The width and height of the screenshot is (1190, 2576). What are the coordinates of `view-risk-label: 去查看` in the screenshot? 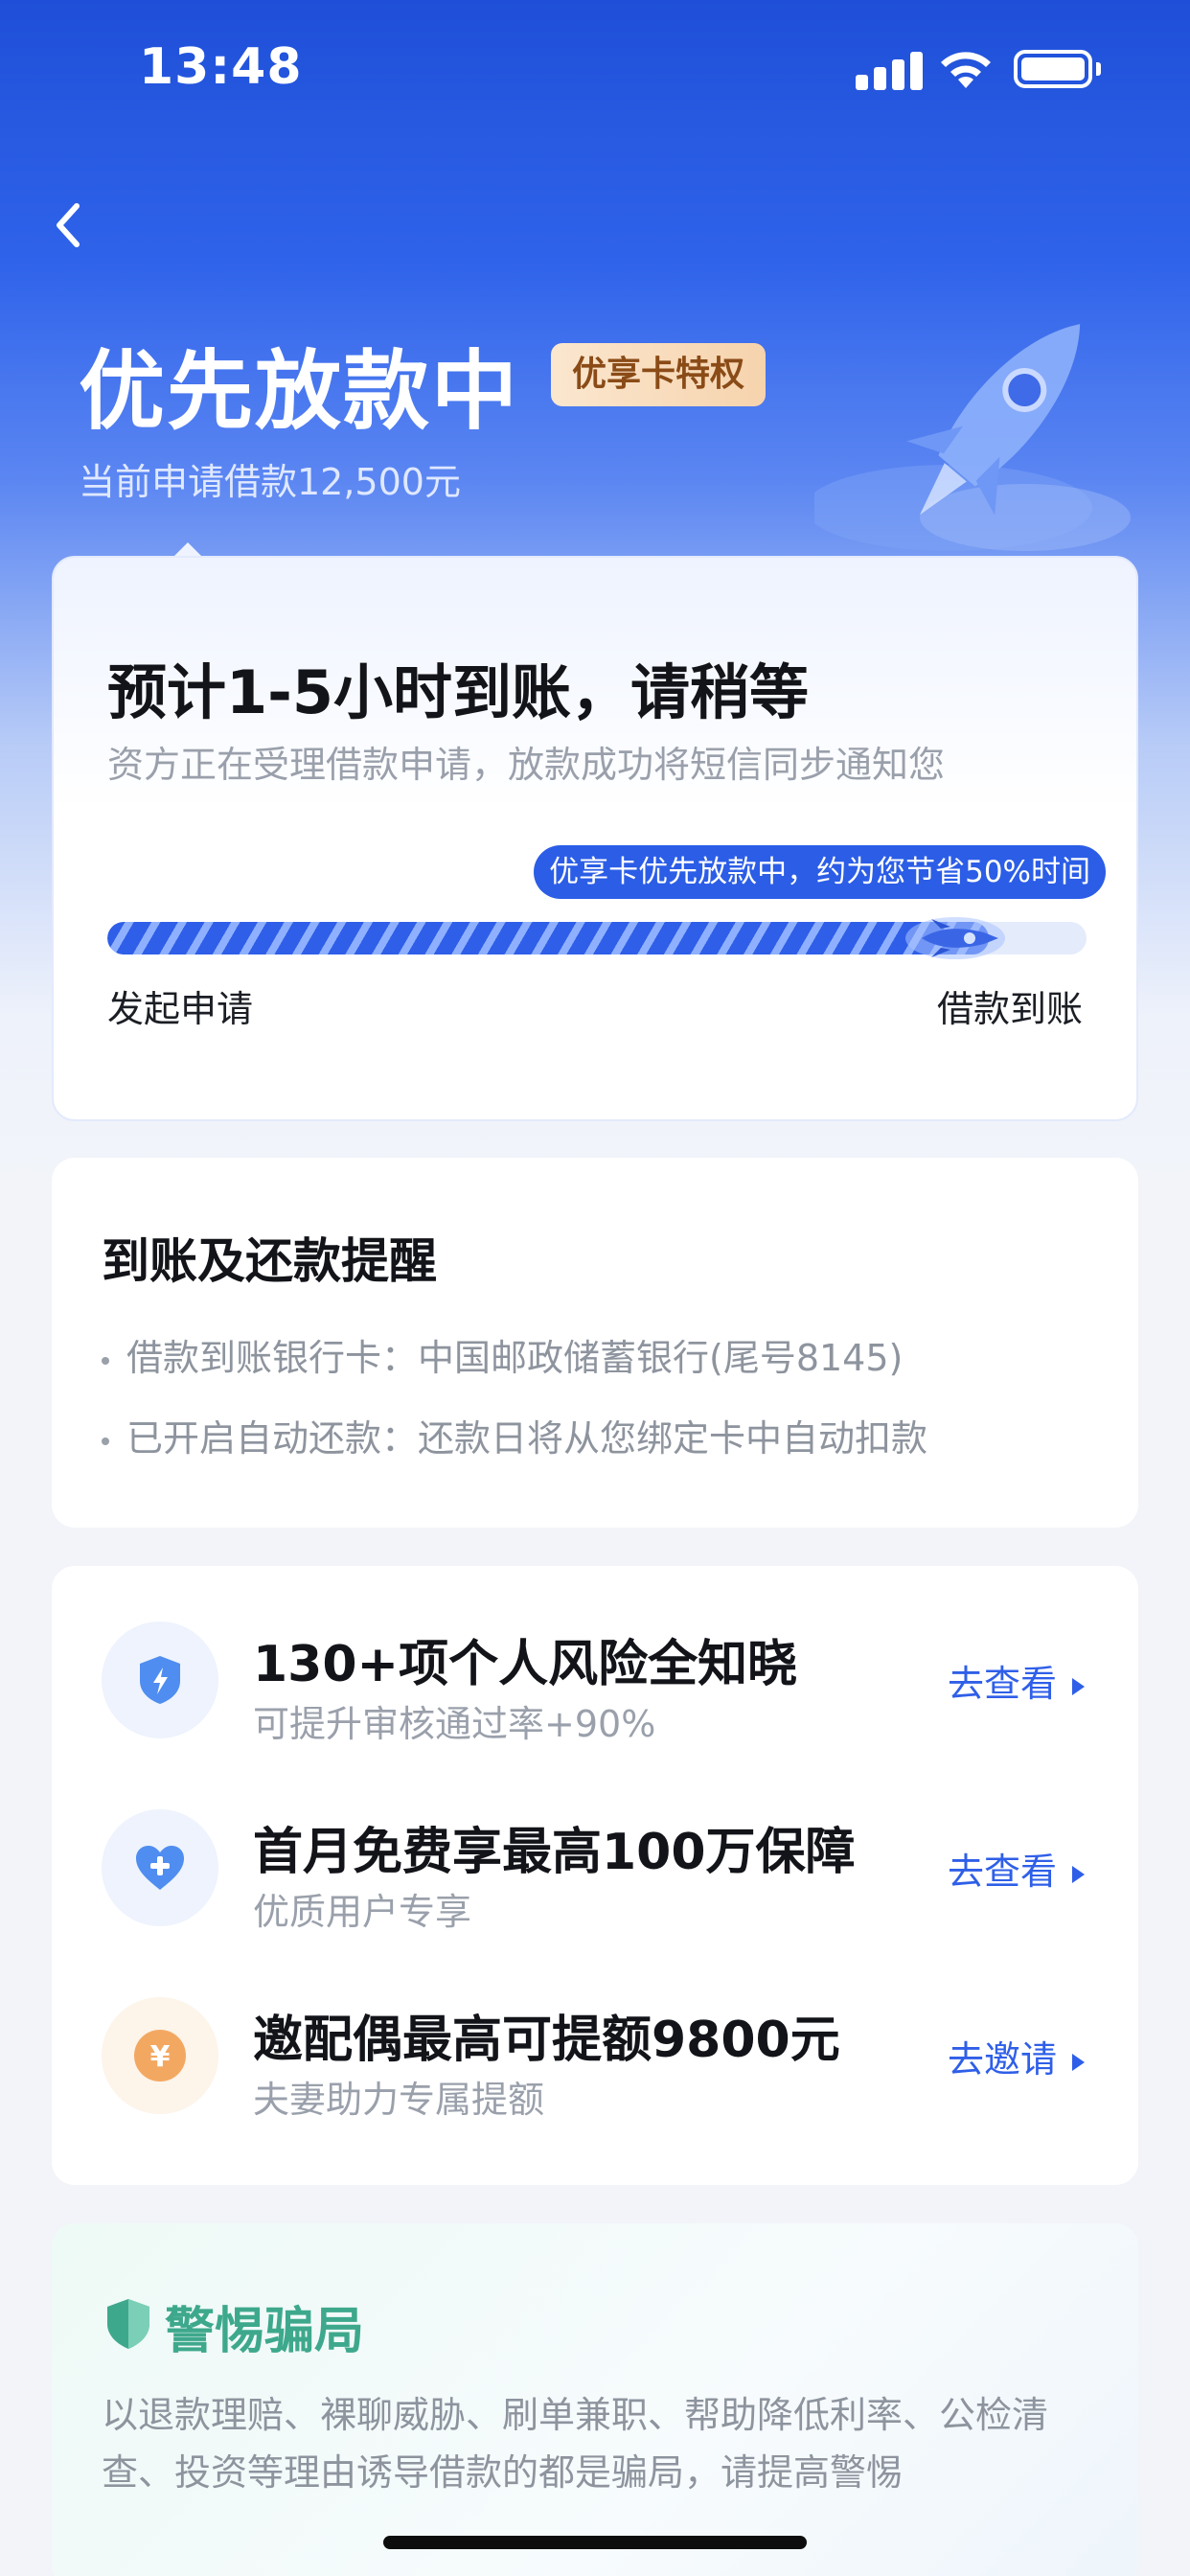 It's located at (1002, 1684).